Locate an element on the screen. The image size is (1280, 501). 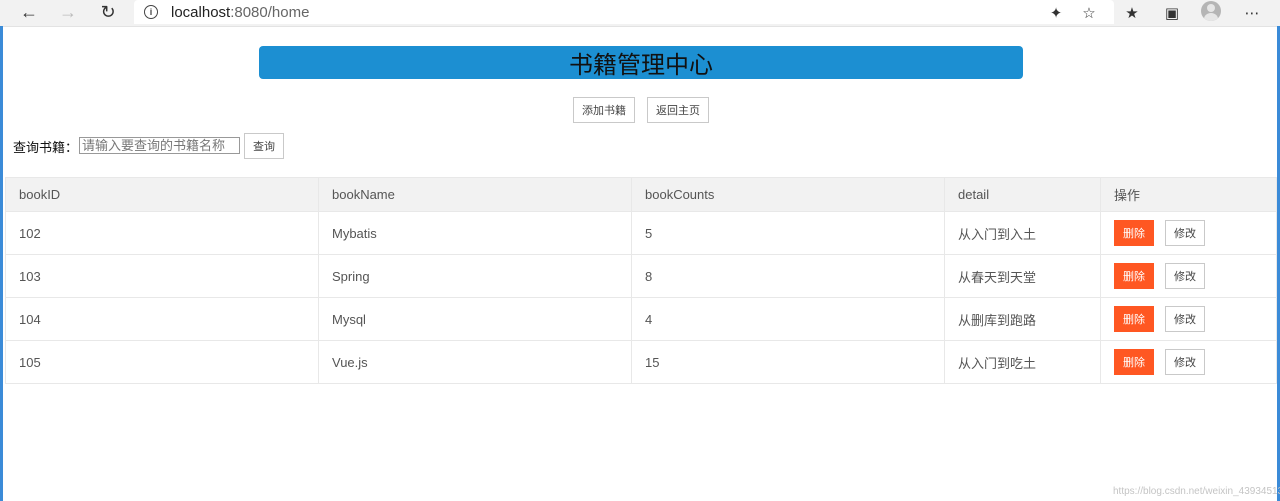
search-label: 查询书籍： is located at coordinates (46, 147).